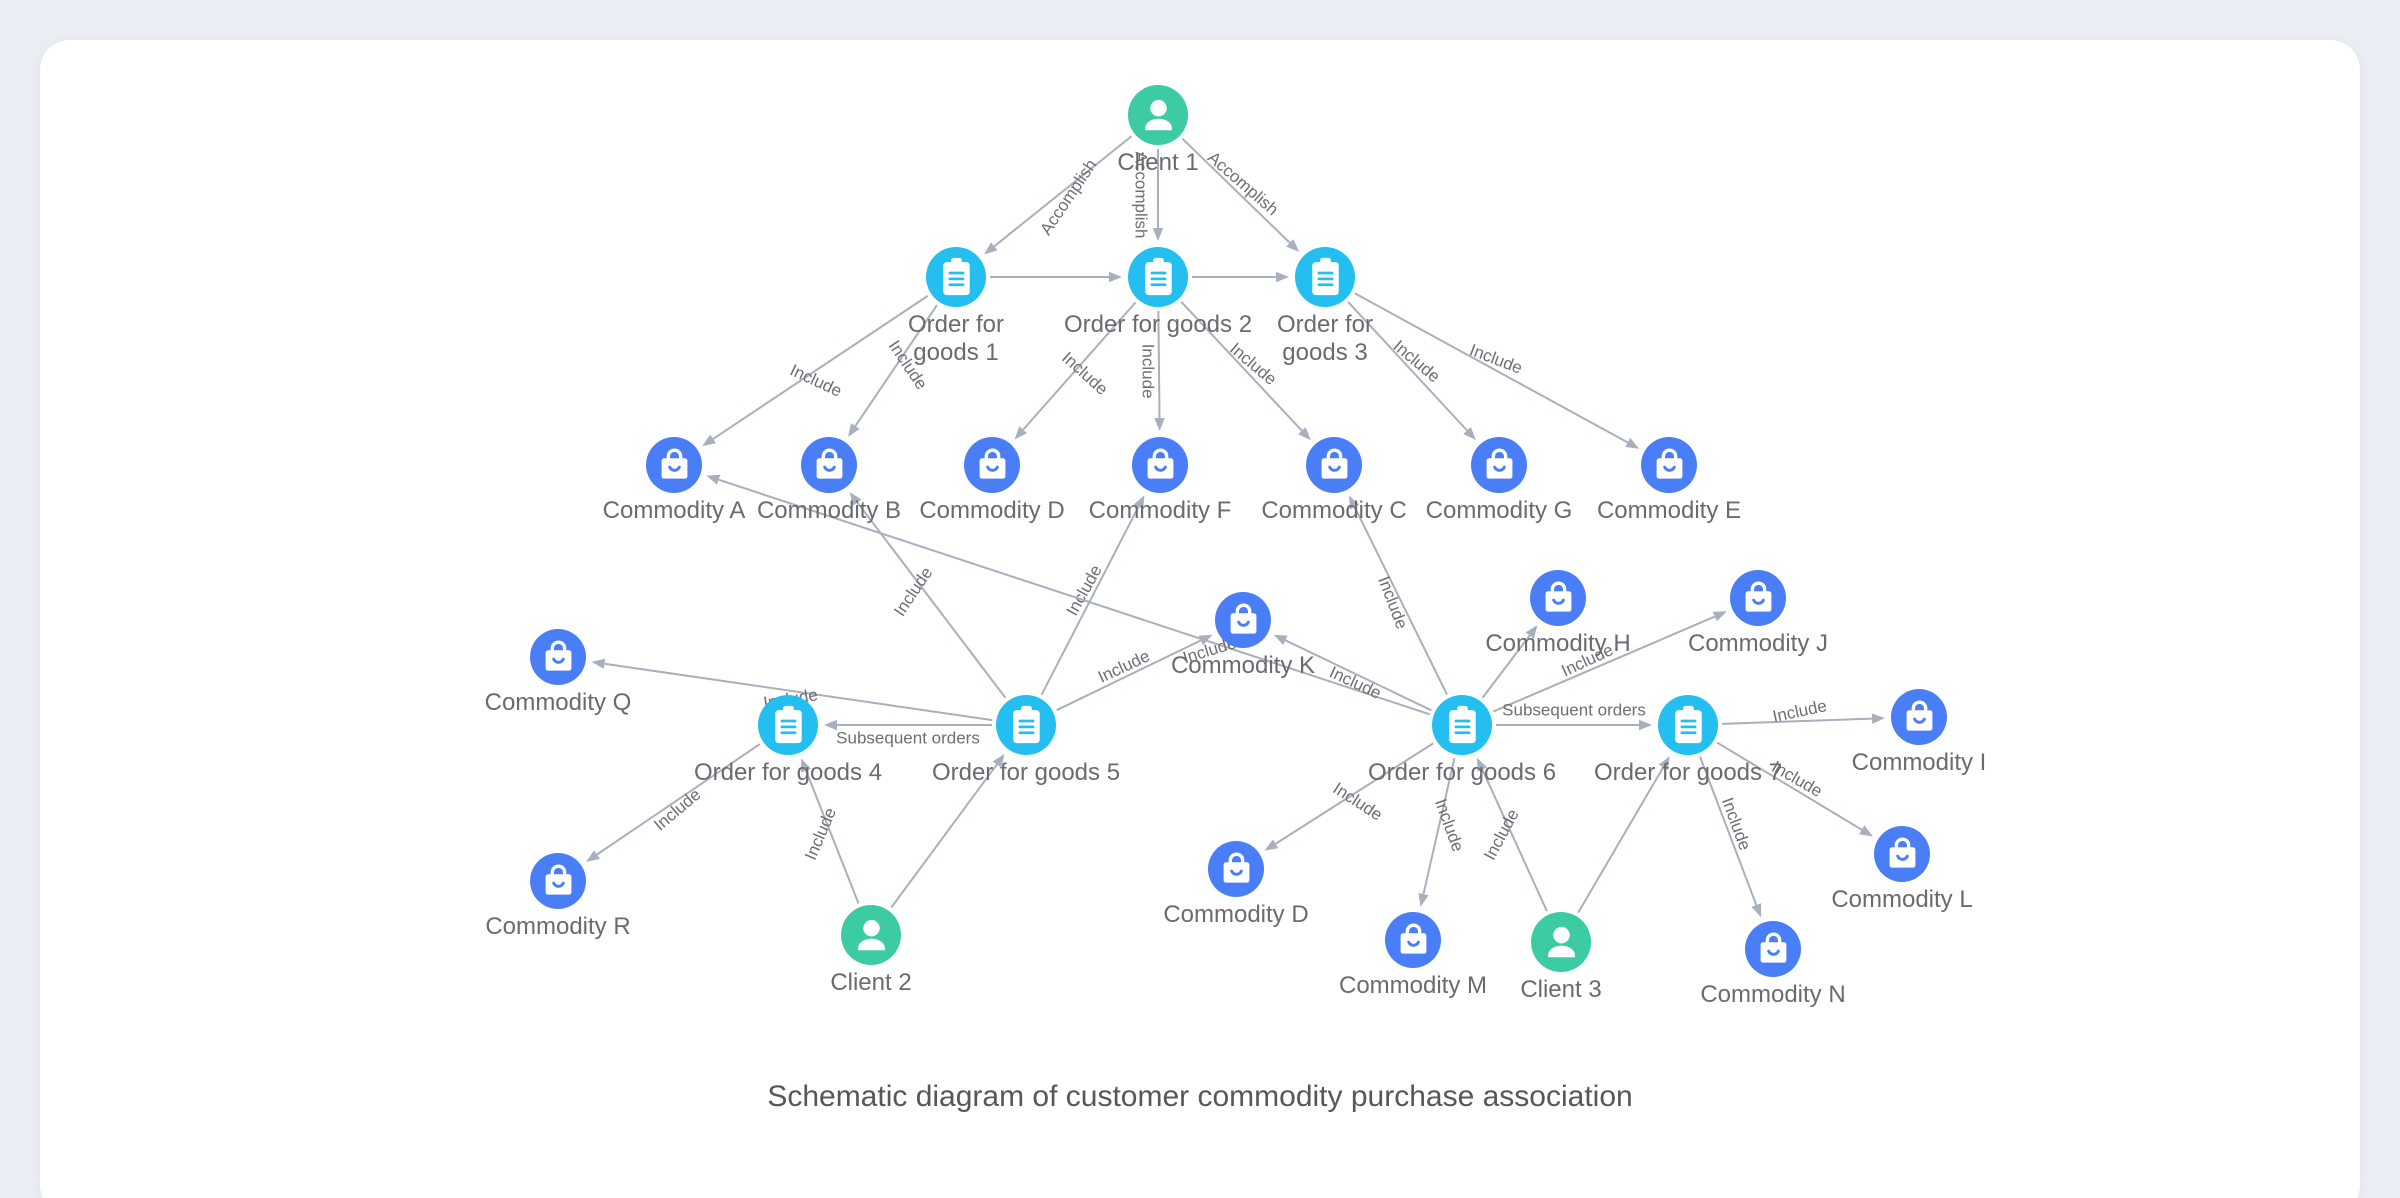 This screenshot has width=2400, height=1198. I want to click on graph-node-label: Client 1, so click(1158, 162).